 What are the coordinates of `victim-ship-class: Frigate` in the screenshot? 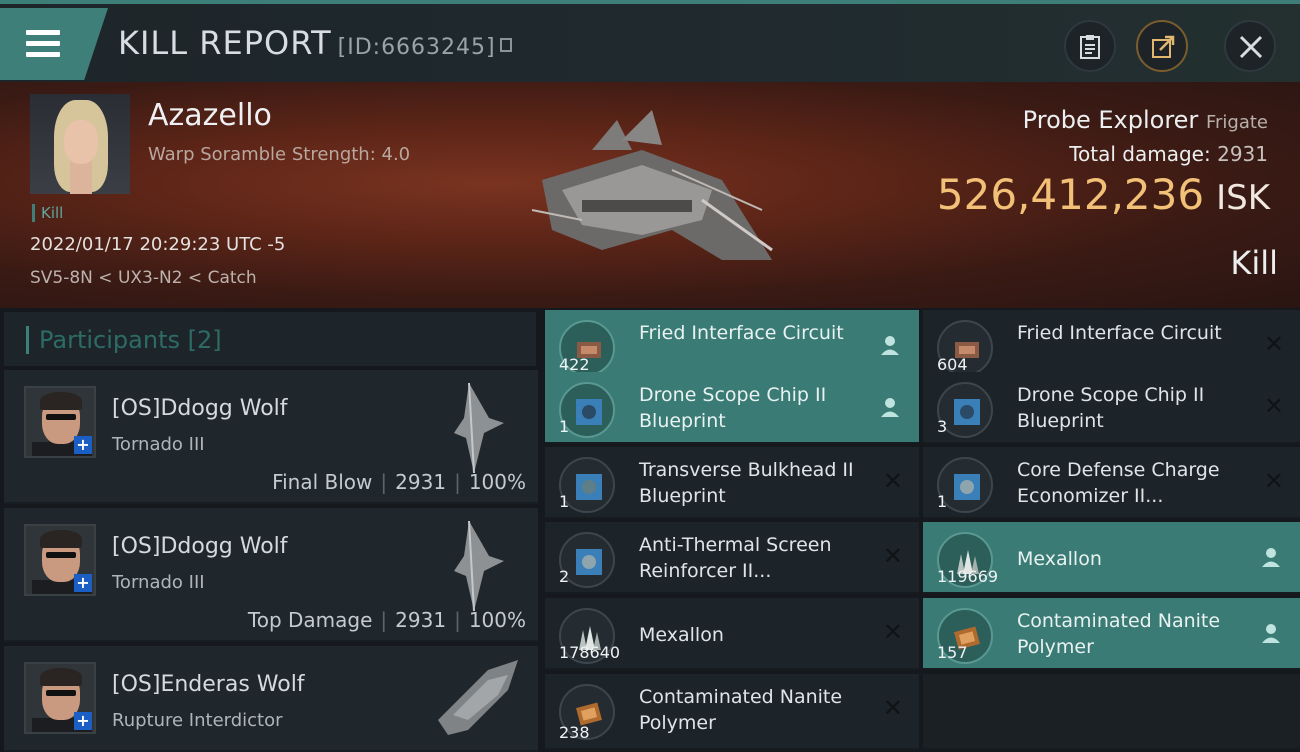 It's located at (1236, 122).